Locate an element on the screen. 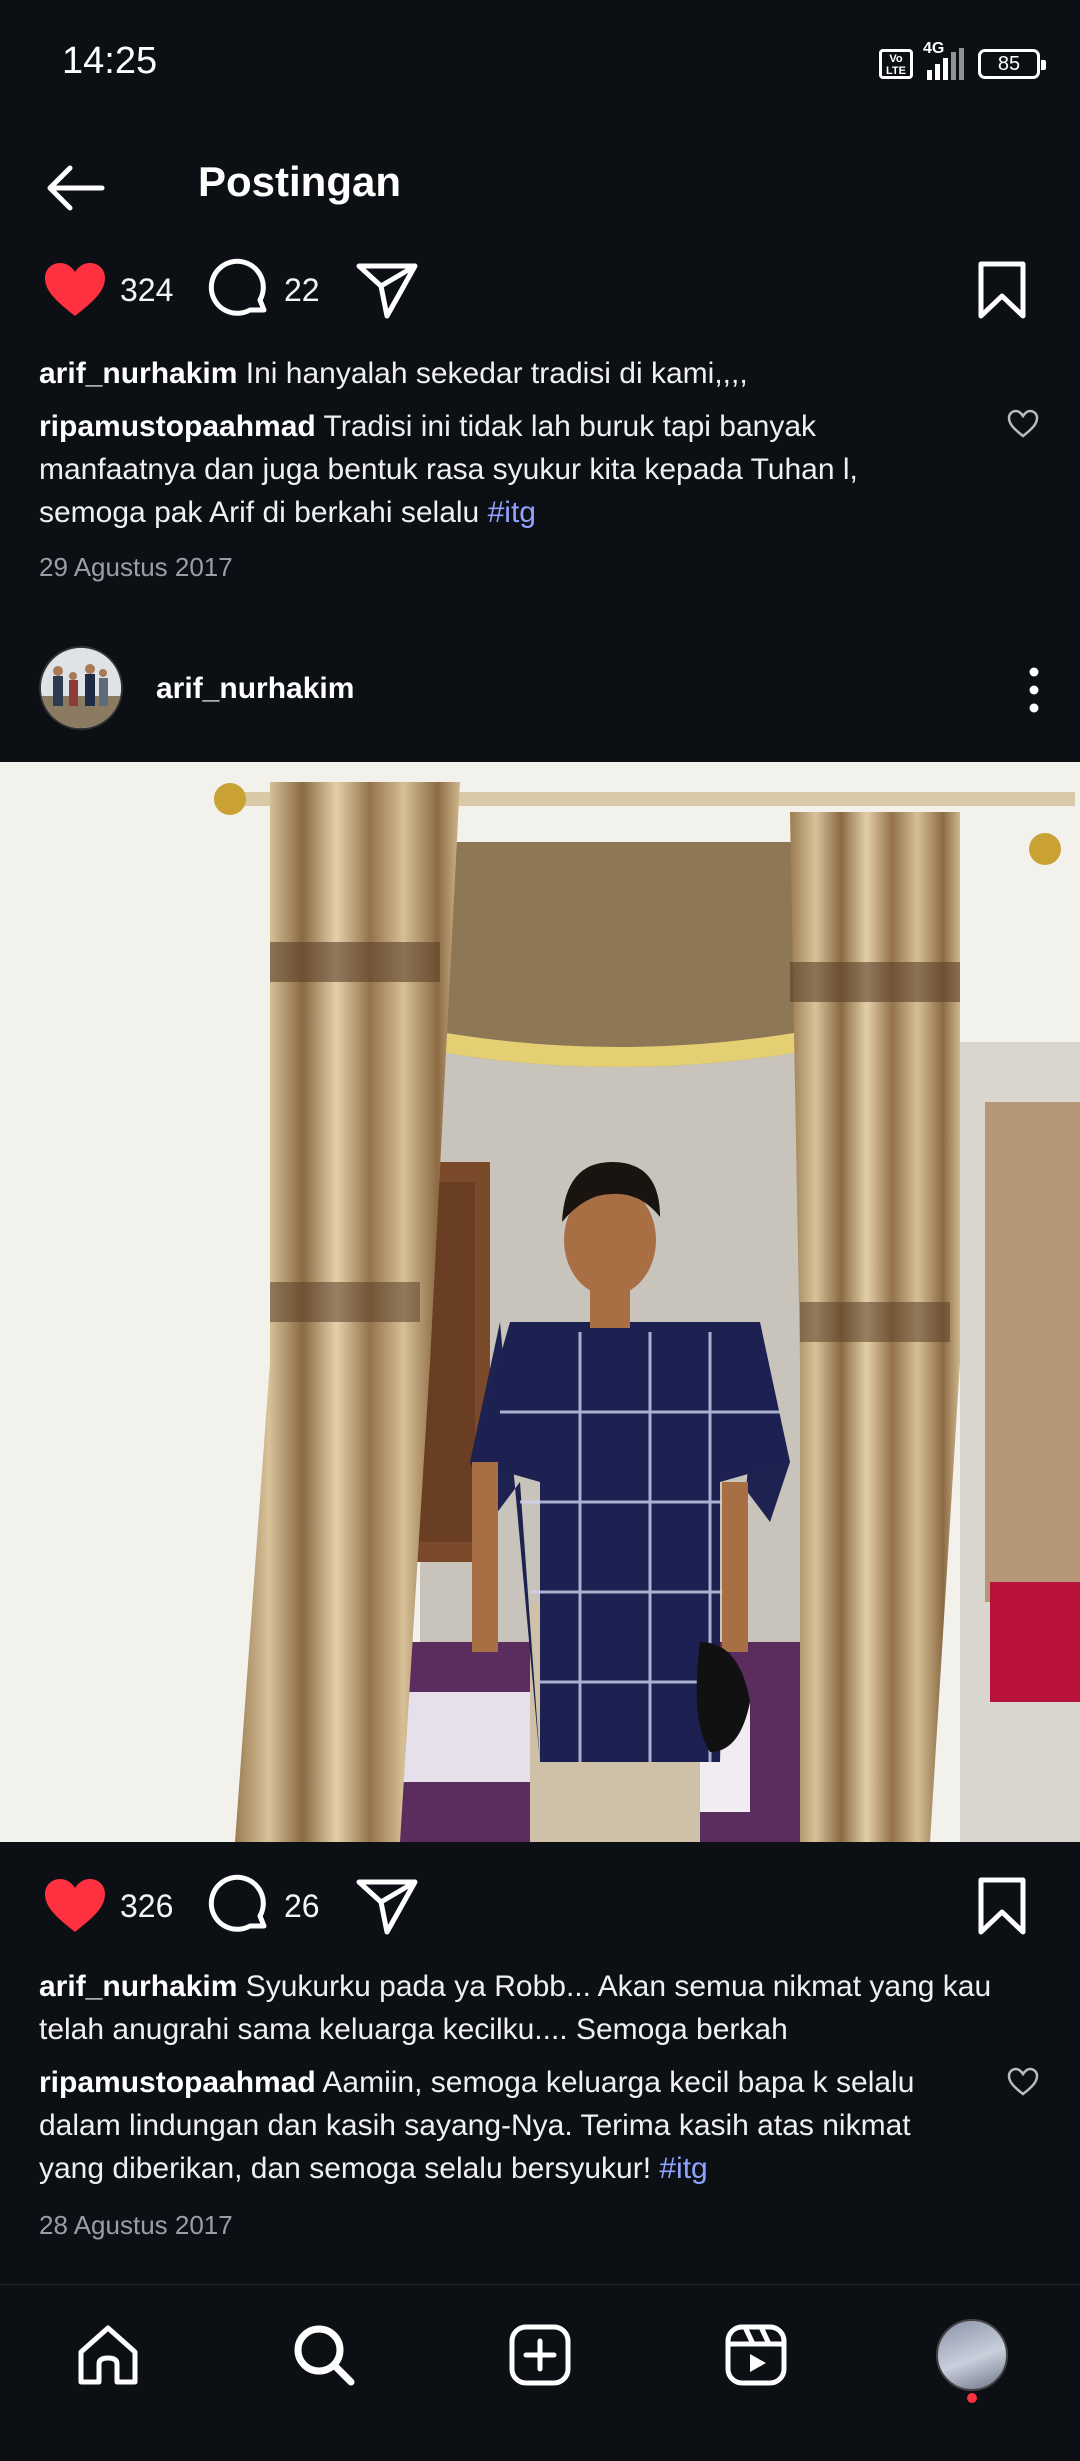 The image size is (1080, 2461). system-icons: Vo LTE 4G 85 is located at coordinates (962, 62).